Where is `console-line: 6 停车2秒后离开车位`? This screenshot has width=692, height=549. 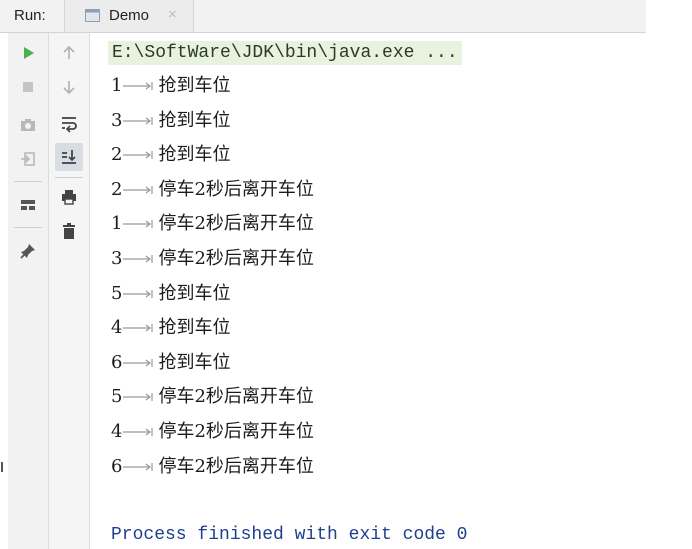 console-line: 6 停车2秒后离开车位 is located at coordinates (212, 467).